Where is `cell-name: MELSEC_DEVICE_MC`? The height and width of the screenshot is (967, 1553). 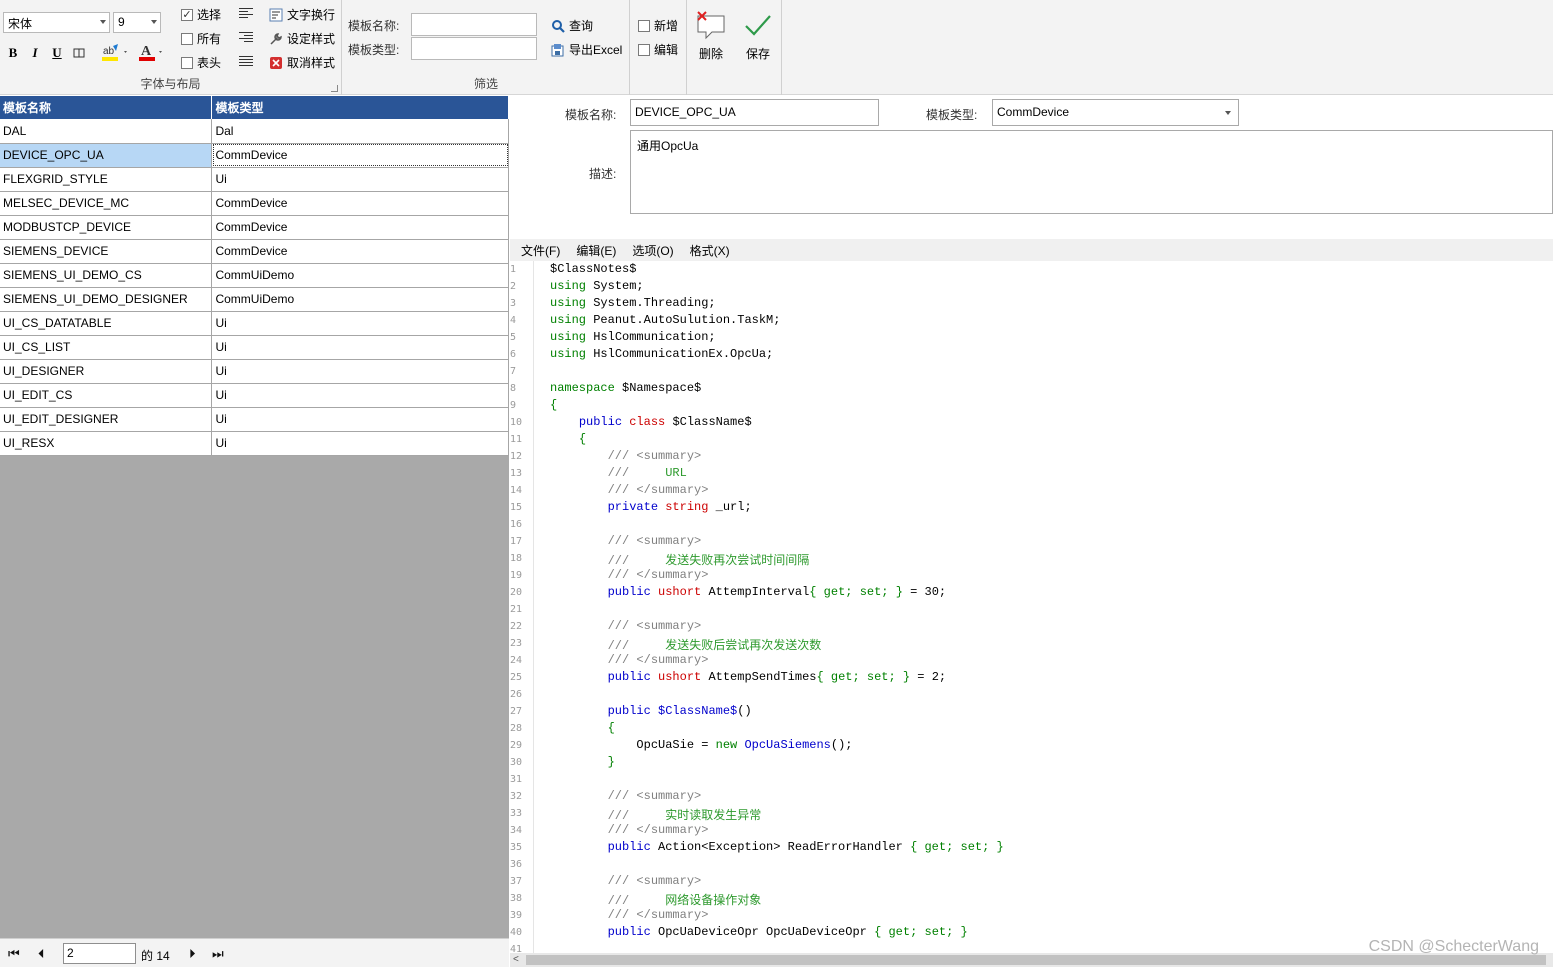 cell-name: MELSEC_DEVICE_MC is located at coordinates (106, 203).